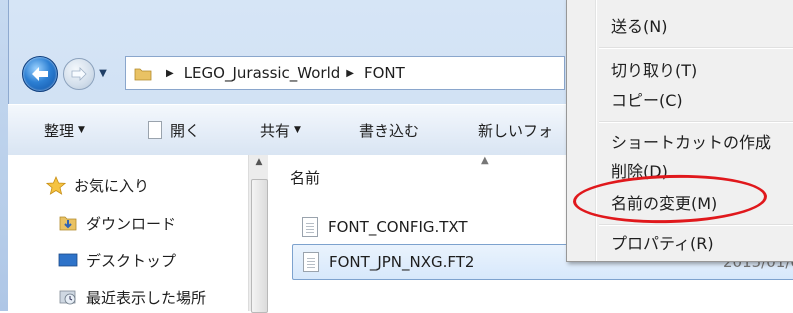  I want to click on back-arrow-icon, so click(40, 74).